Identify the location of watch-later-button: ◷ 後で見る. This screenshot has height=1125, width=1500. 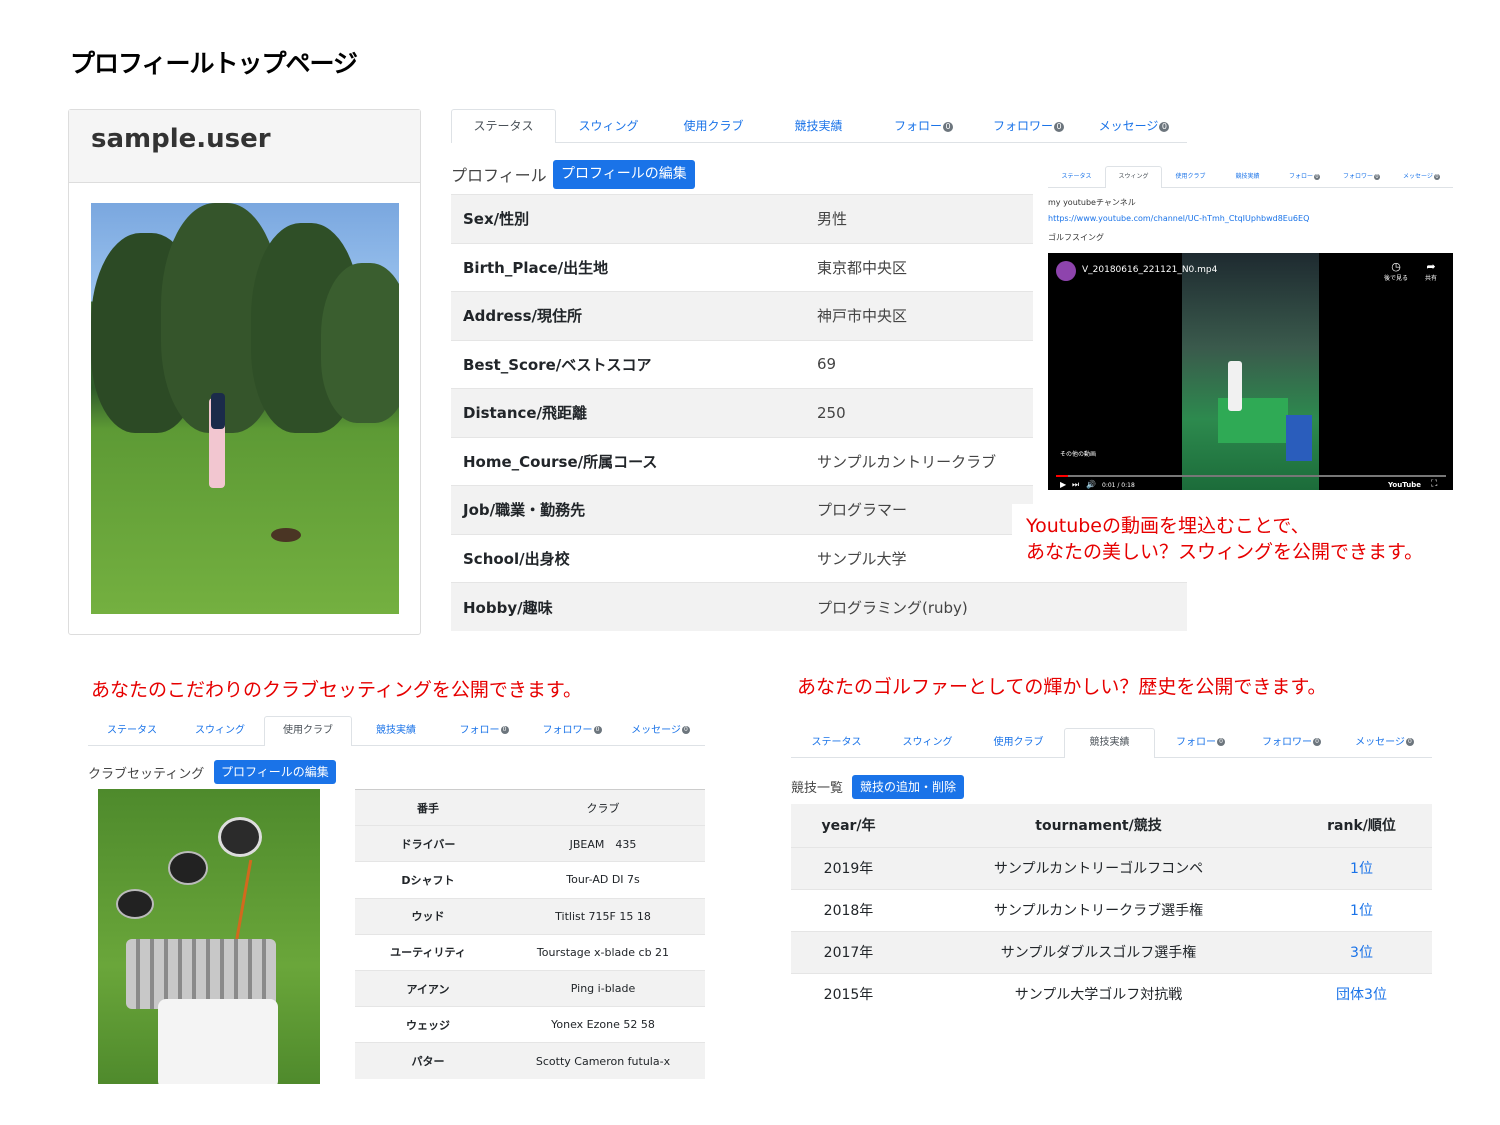
(1396, 271).